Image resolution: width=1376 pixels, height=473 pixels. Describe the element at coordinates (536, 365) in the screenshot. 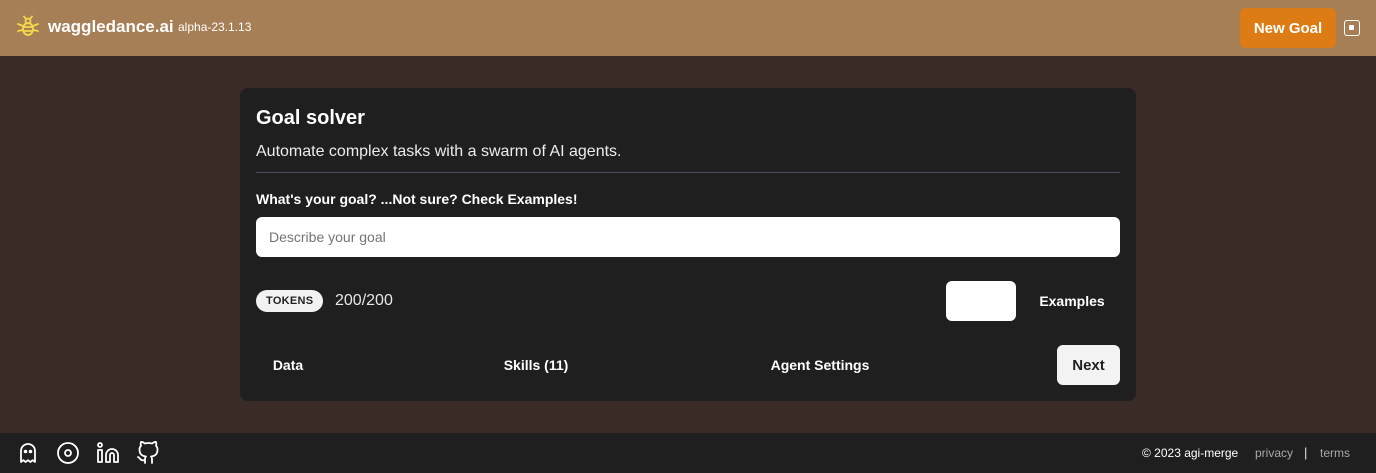

I see `tab-skills: Skills (11)` at that location.